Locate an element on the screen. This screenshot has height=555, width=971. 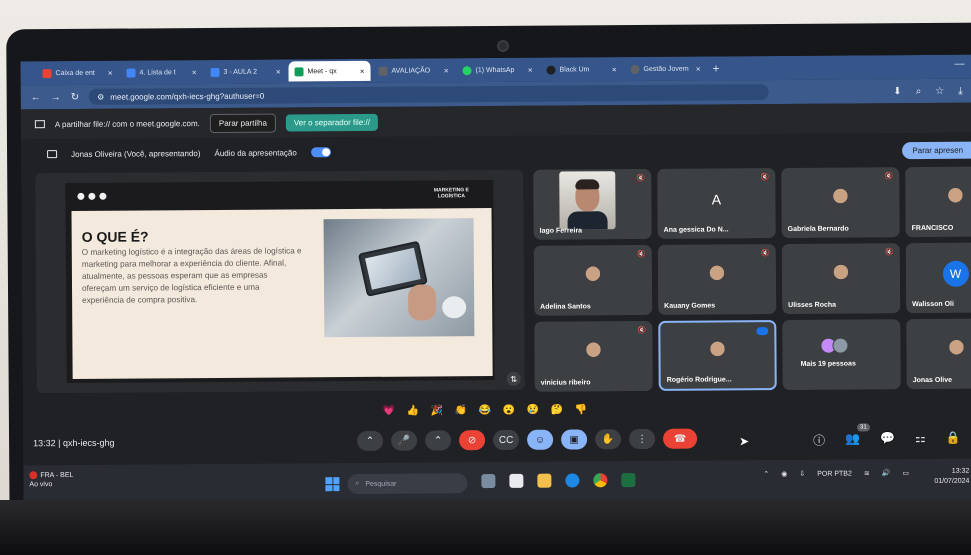
party-reaction-icon: 🎉 is located at coordinates (437, 410).